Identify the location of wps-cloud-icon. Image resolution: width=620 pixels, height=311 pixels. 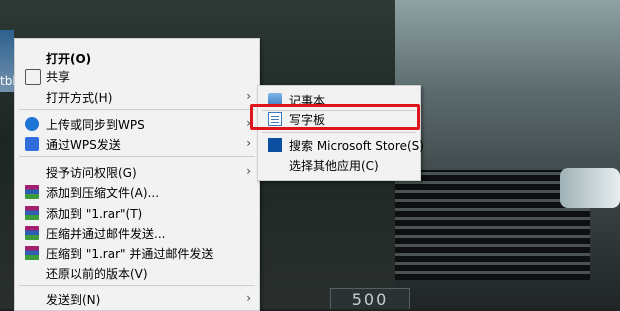
(32, 124).